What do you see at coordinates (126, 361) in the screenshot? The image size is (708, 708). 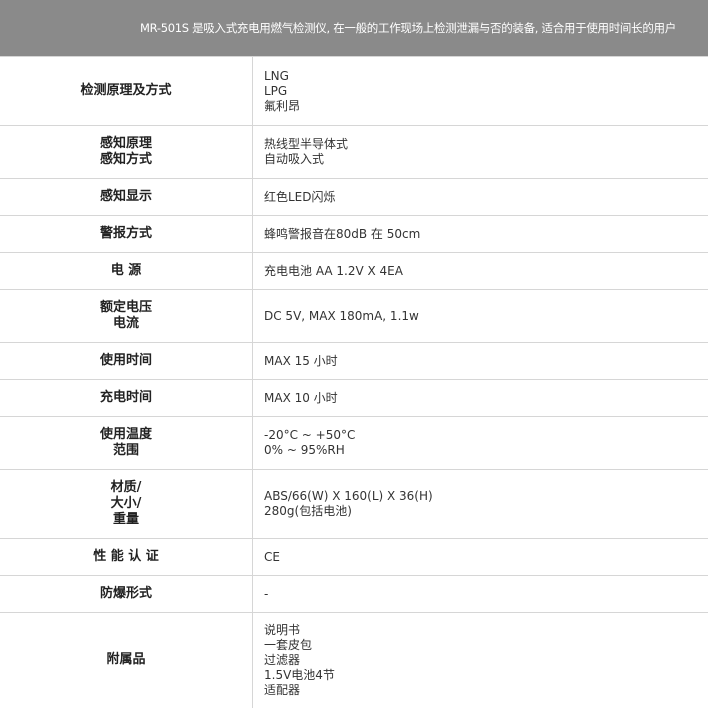 I see `row-label: 使用时间` at bounding box center [126, 361].